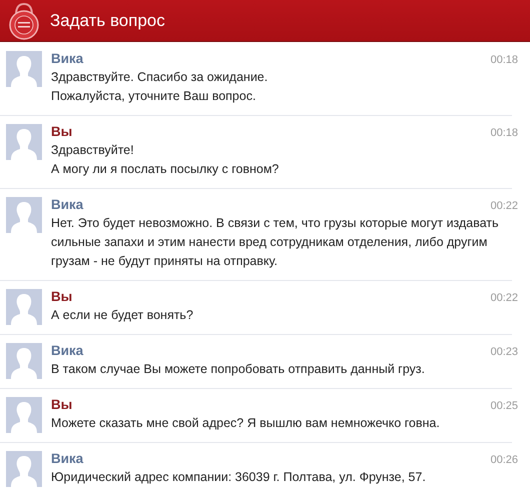  I want to click on message-time: 00:26, so click(504, 460).